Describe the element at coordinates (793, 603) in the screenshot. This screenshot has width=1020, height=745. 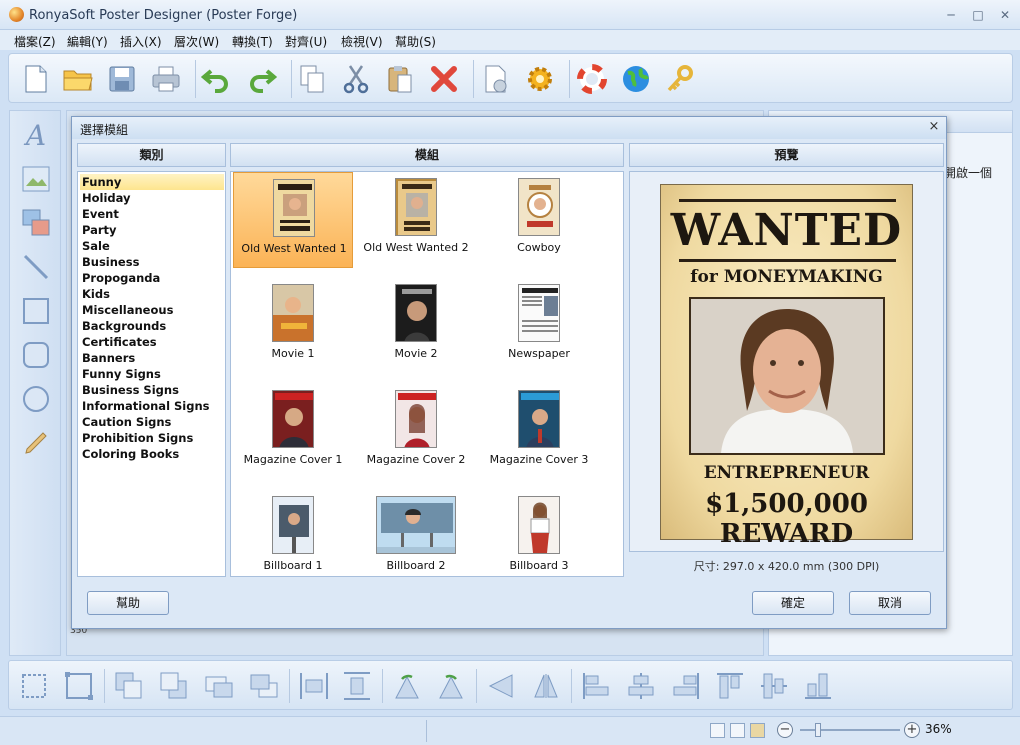
I see `ok-button: 確定` at that location.